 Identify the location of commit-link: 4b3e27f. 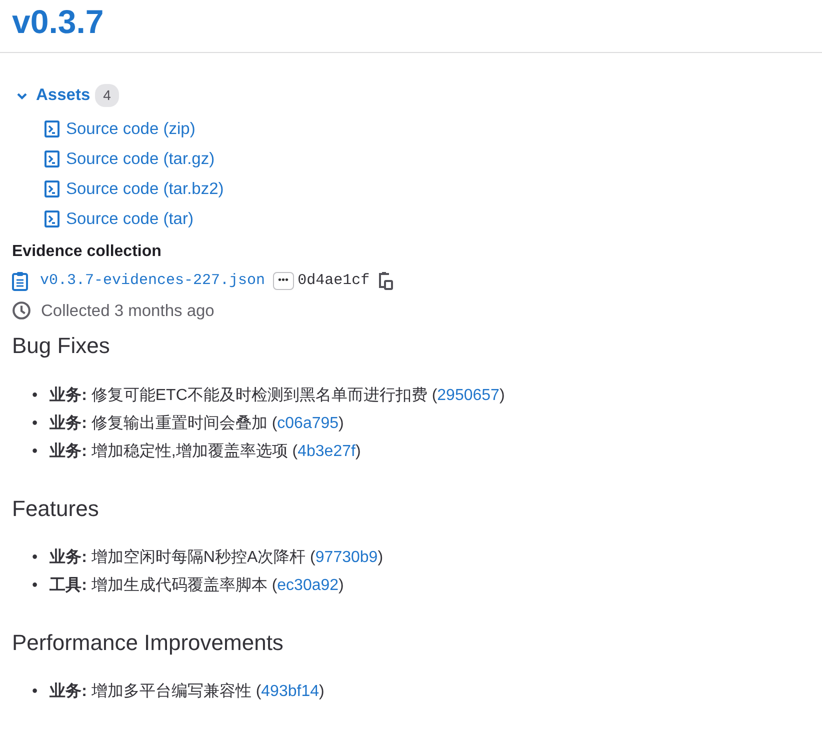
(327, 451).